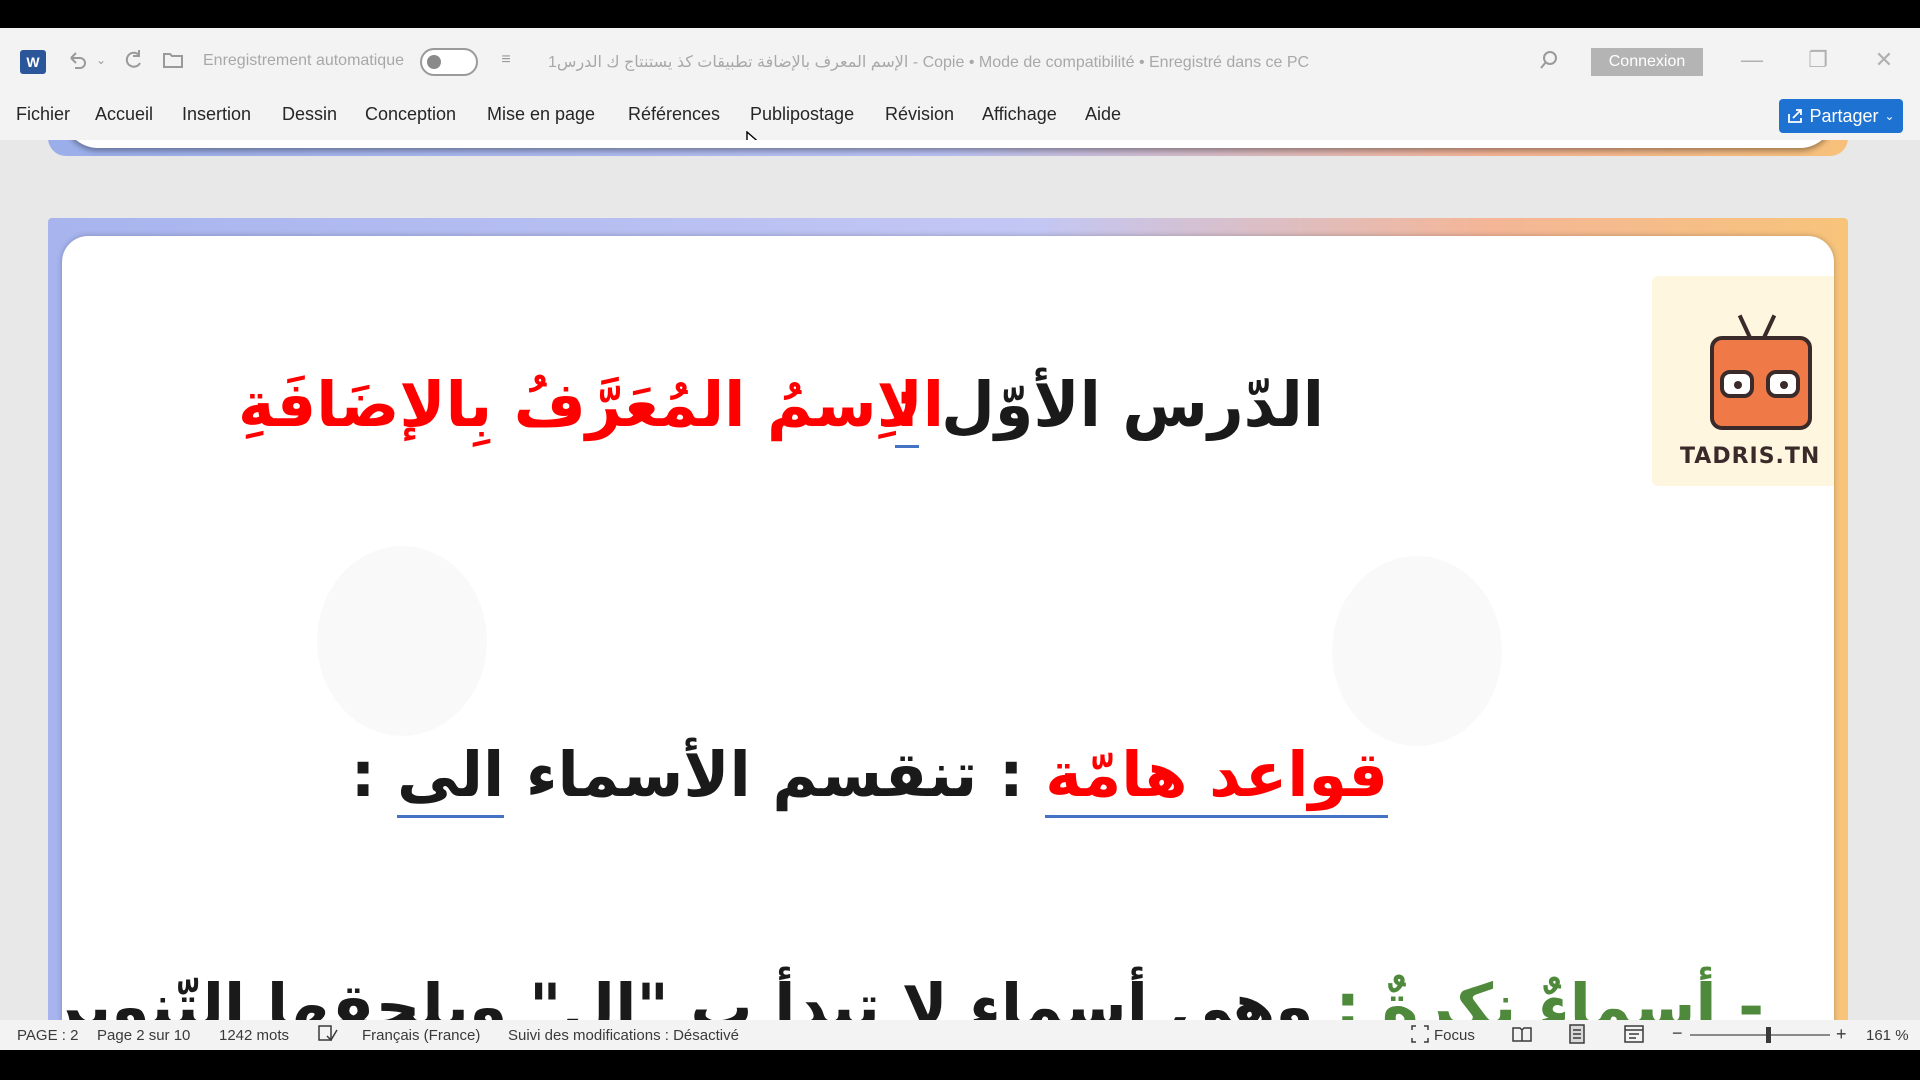 This screenshot has height=1080, width=1920. I want to click on zoom-level: 161 %, so click(1887, 1035).